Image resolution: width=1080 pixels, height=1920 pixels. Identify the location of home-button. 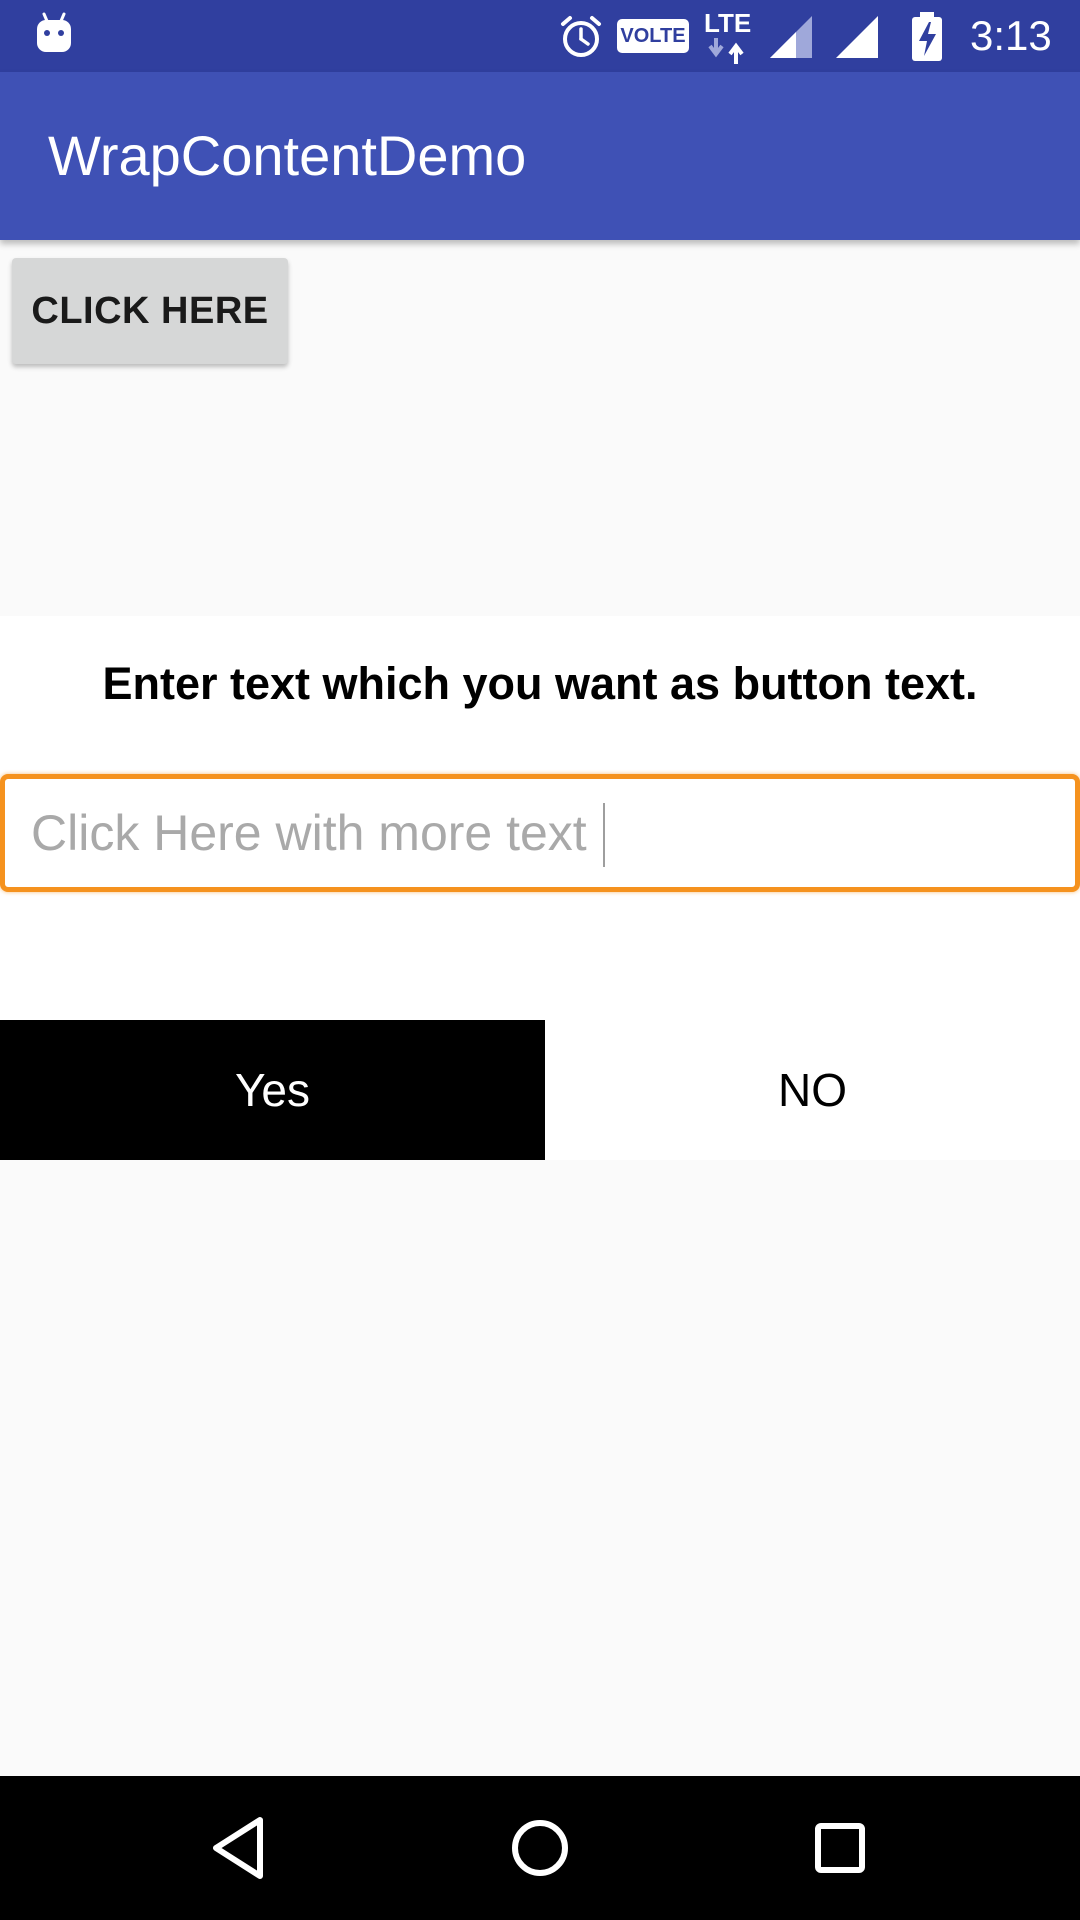
(540, 1848).